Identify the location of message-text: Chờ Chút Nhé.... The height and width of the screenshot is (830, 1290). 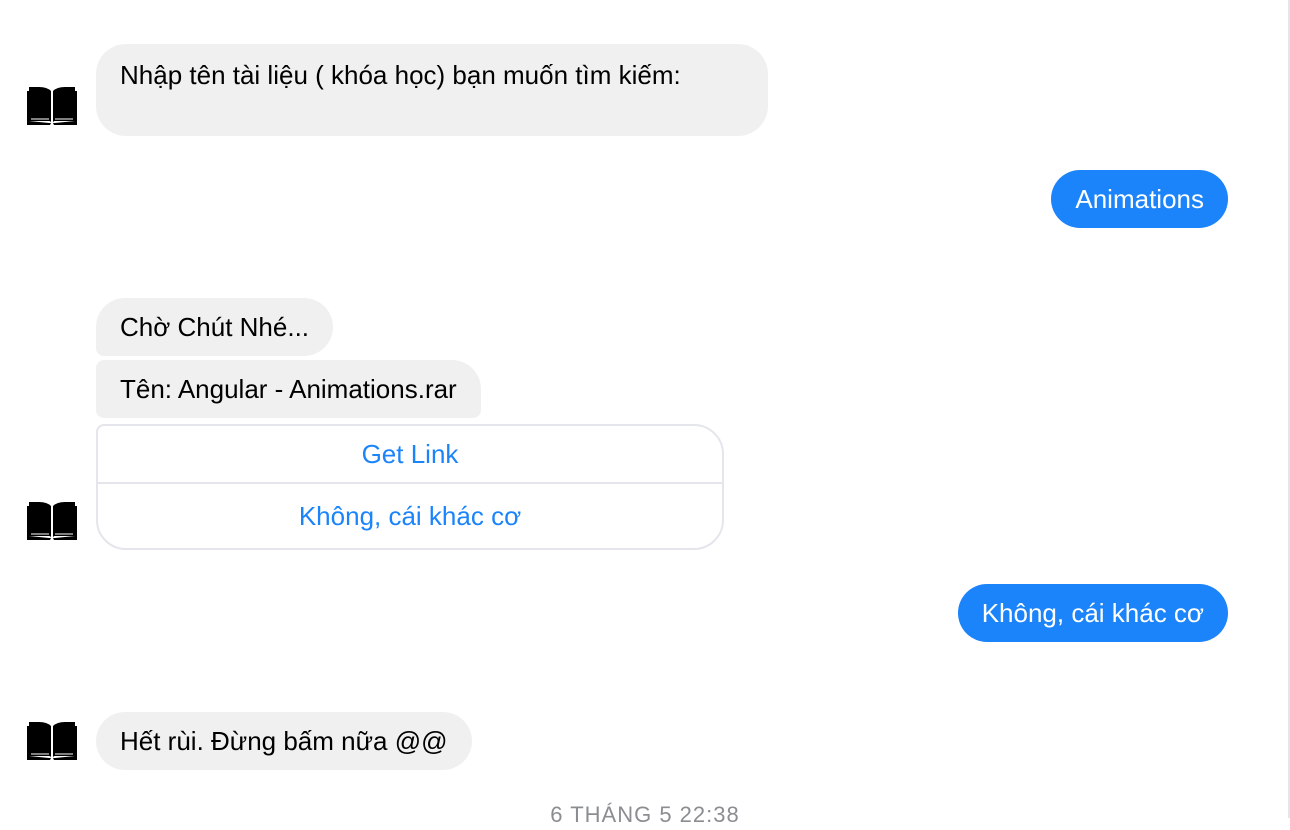
(215, 327).